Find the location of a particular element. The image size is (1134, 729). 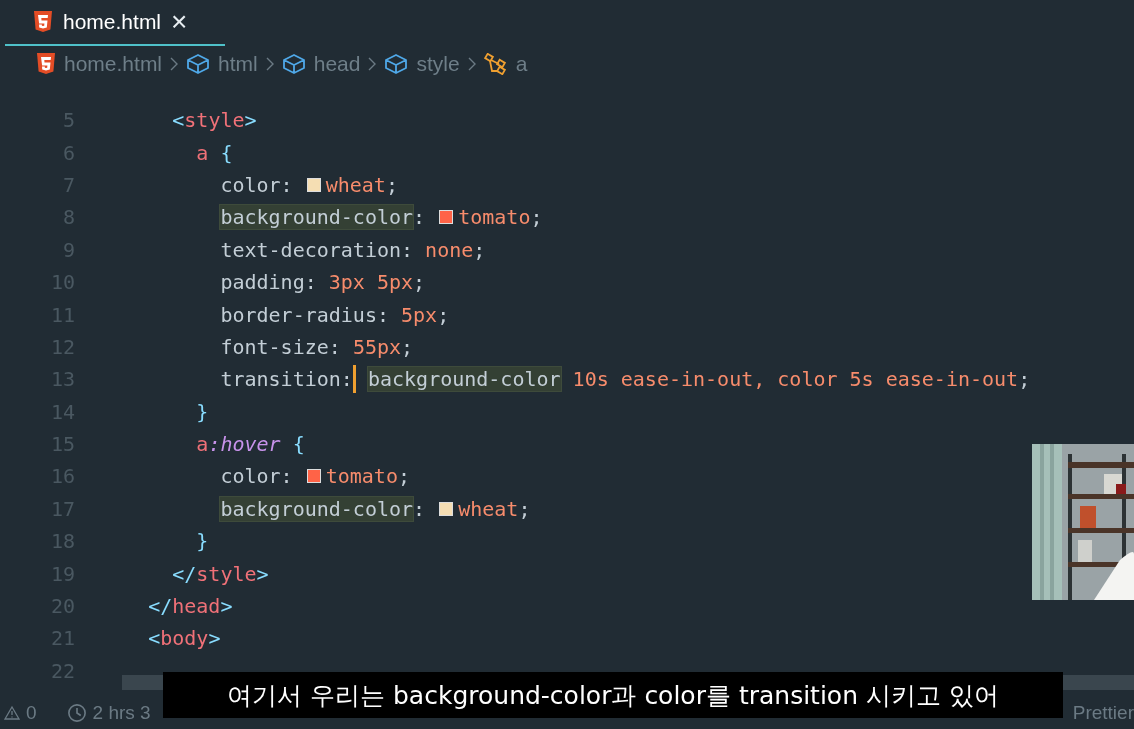

warning-icon is located at coordinates (12, 713).